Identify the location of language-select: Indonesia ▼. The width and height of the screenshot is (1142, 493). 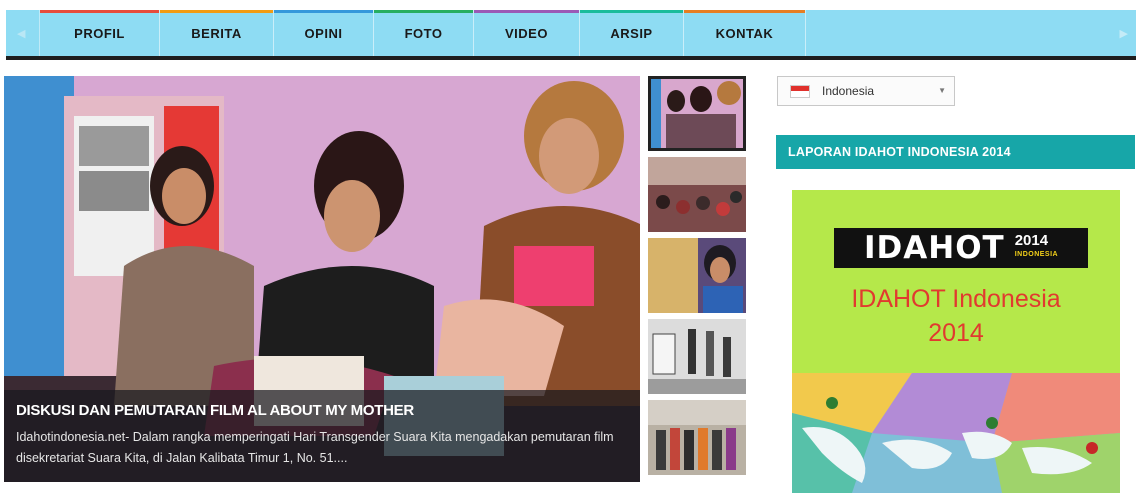
(866, 91).